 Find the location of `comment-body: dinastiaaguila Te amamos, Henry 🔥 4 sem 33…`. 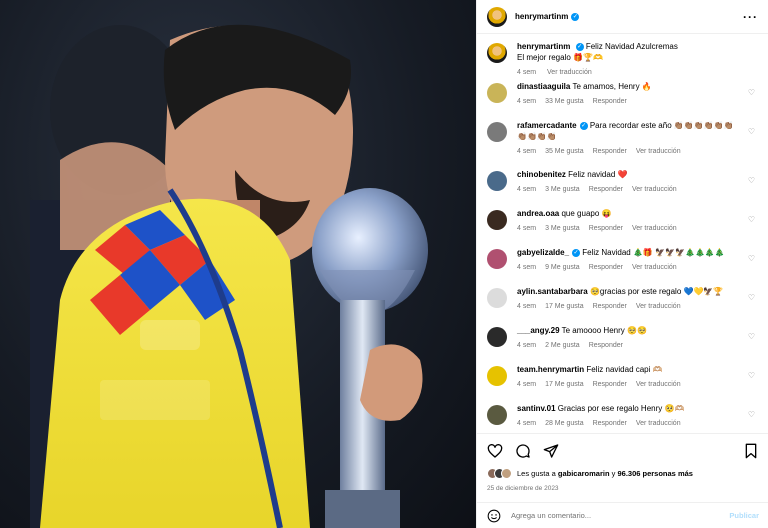

comment-body: dinastiaaguila Te amamos, Henry 🔥 4 sem 33… is located at coordinates (638, 93).